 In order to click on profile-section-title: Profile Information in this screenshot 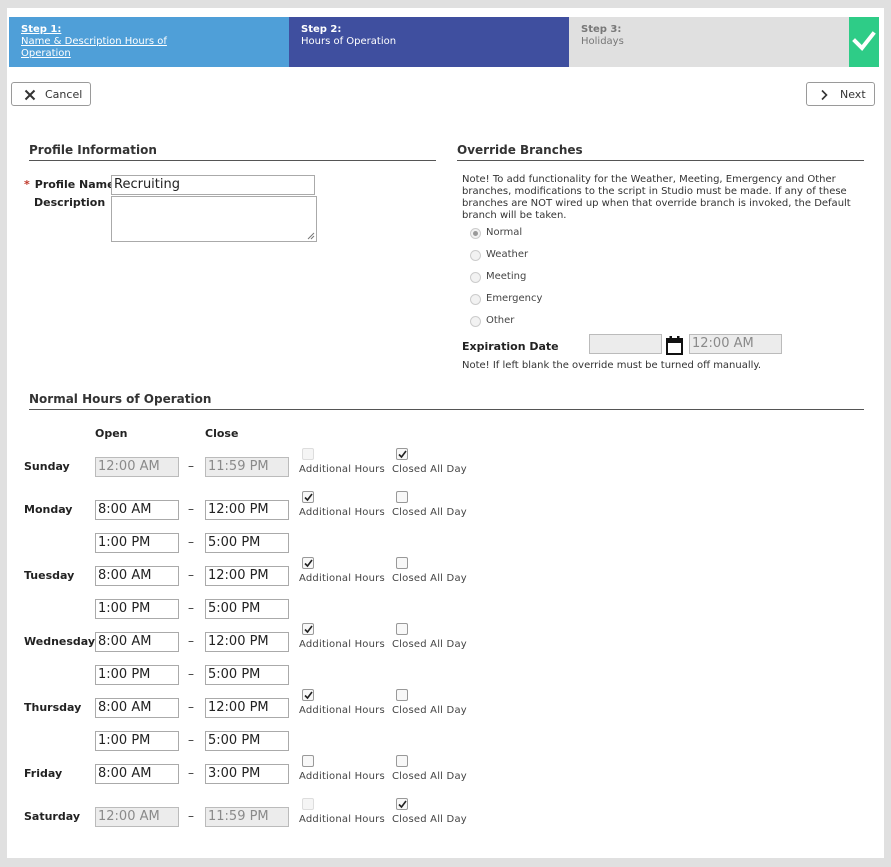, I will do `click(93, 150)`.